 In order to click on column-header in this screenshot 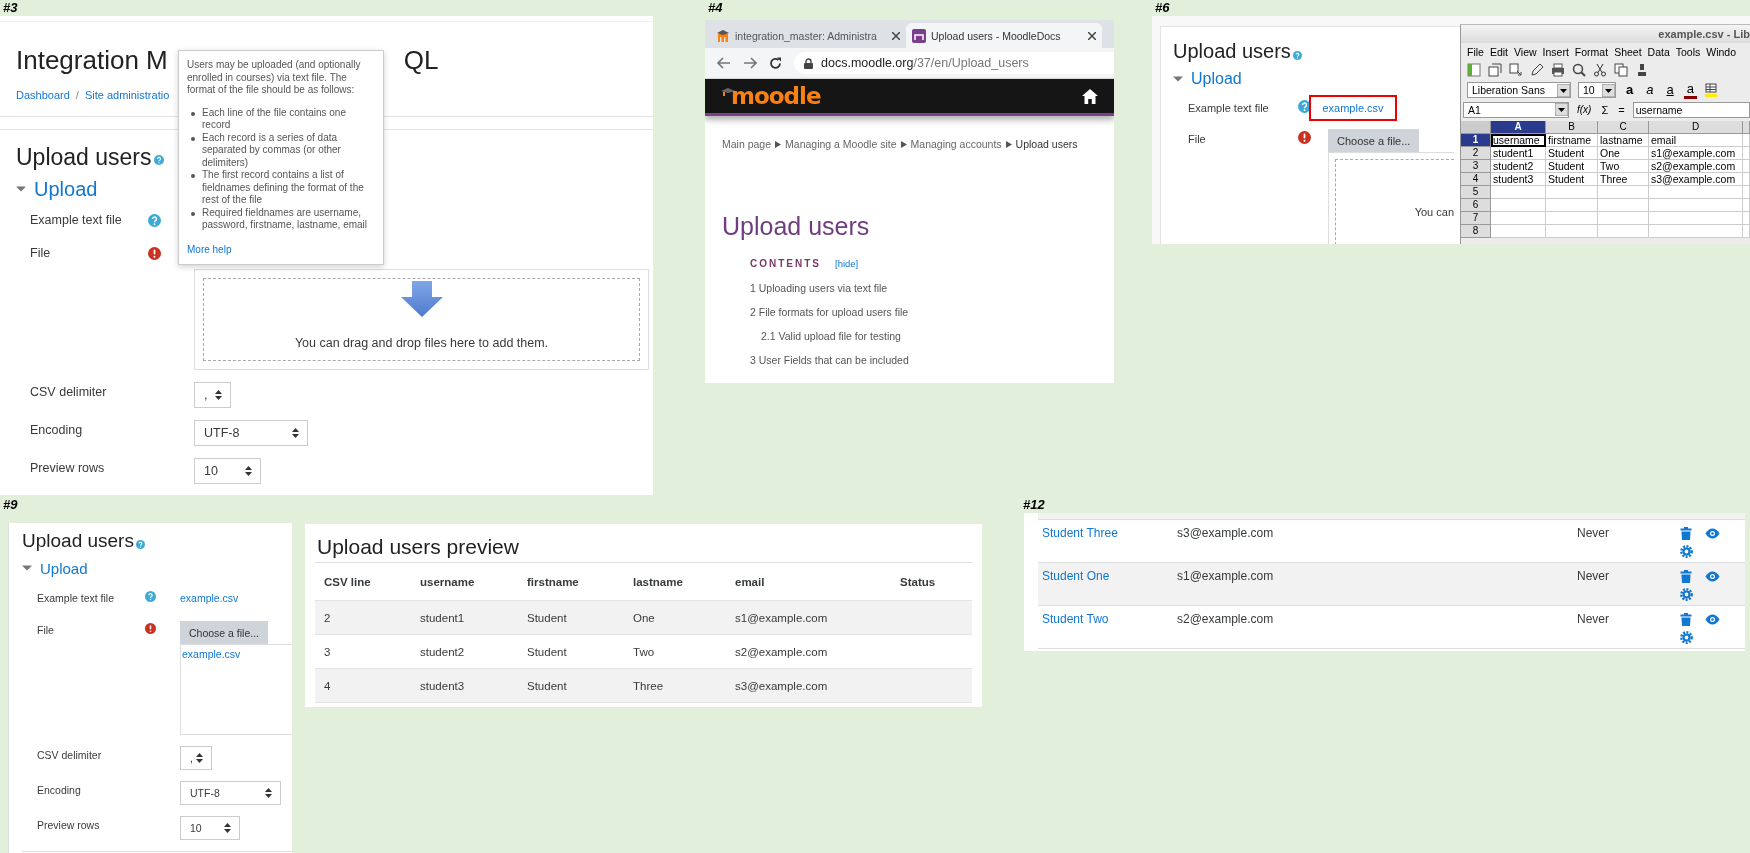, I will do `click(1746, 127)`.